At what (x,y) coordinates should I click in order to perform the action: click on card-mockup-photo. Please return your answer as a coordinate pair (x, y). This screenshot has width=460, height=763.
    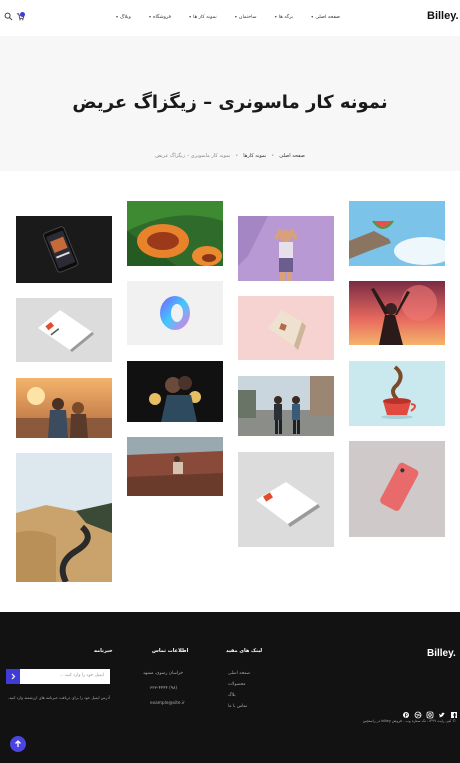
    Looking at the image, I should click on (64, 330).